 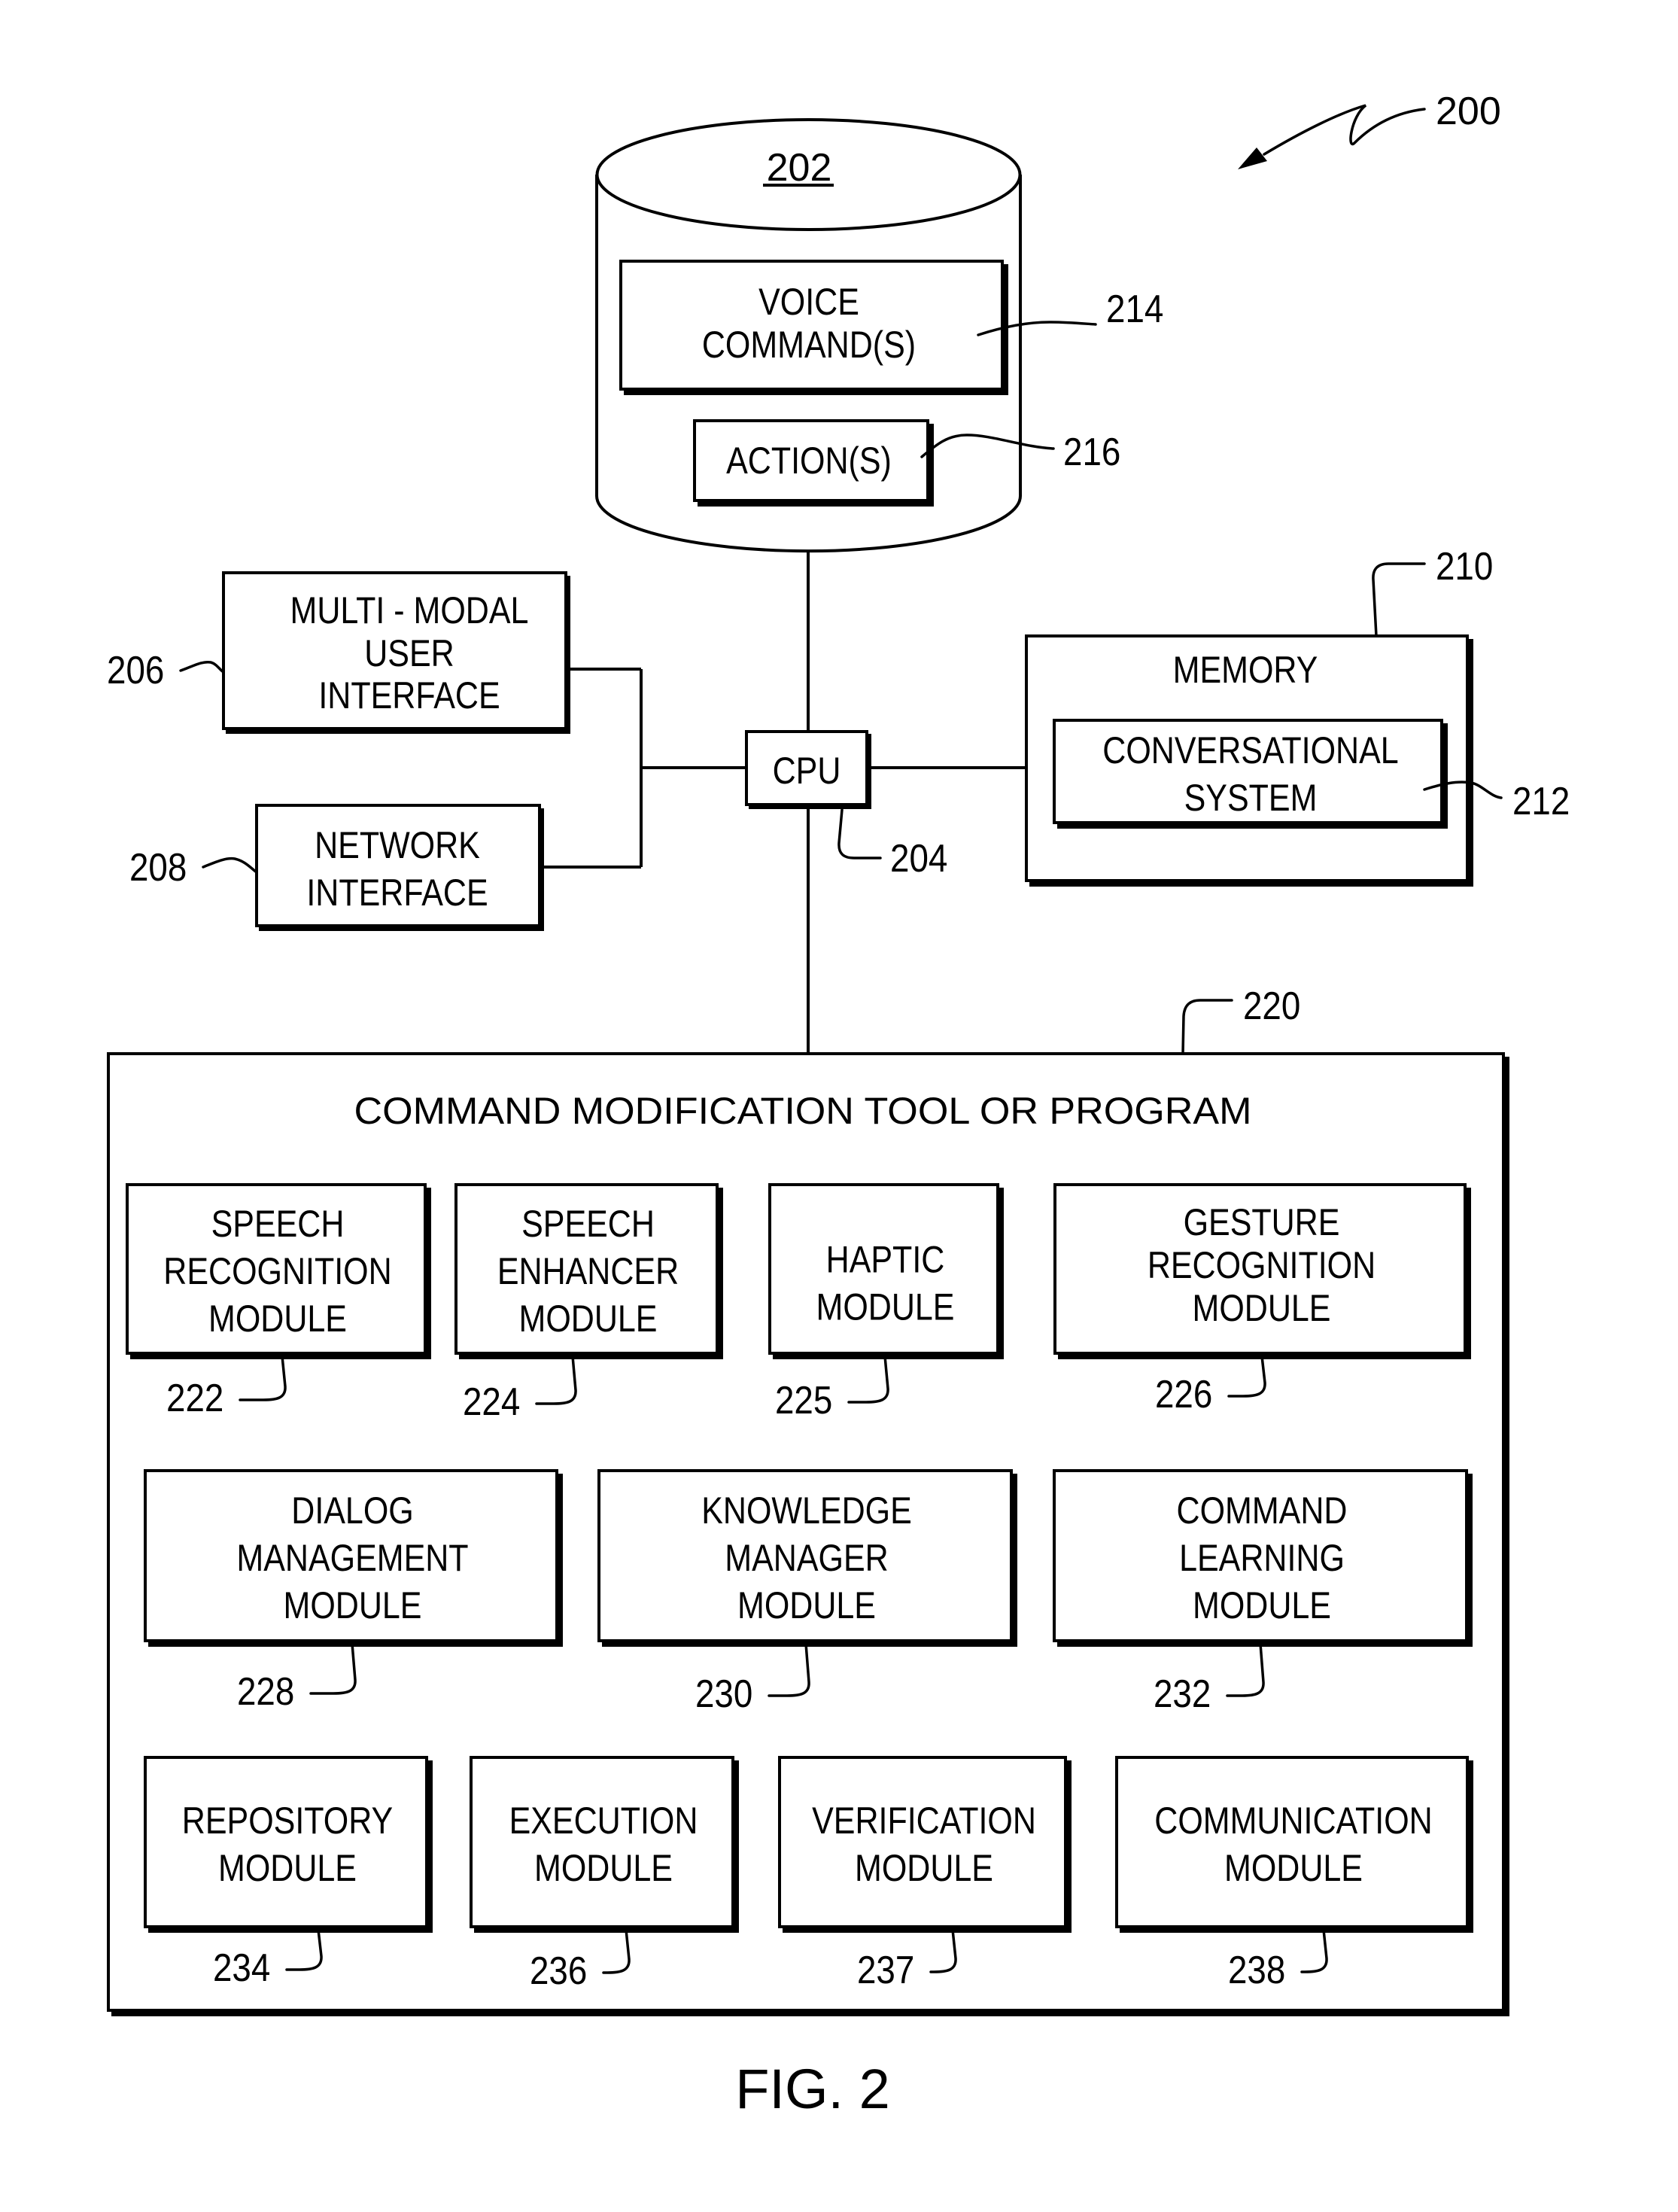 I want to click on multimodal-ui-label-line2: USER, so click(x=409, y=653).